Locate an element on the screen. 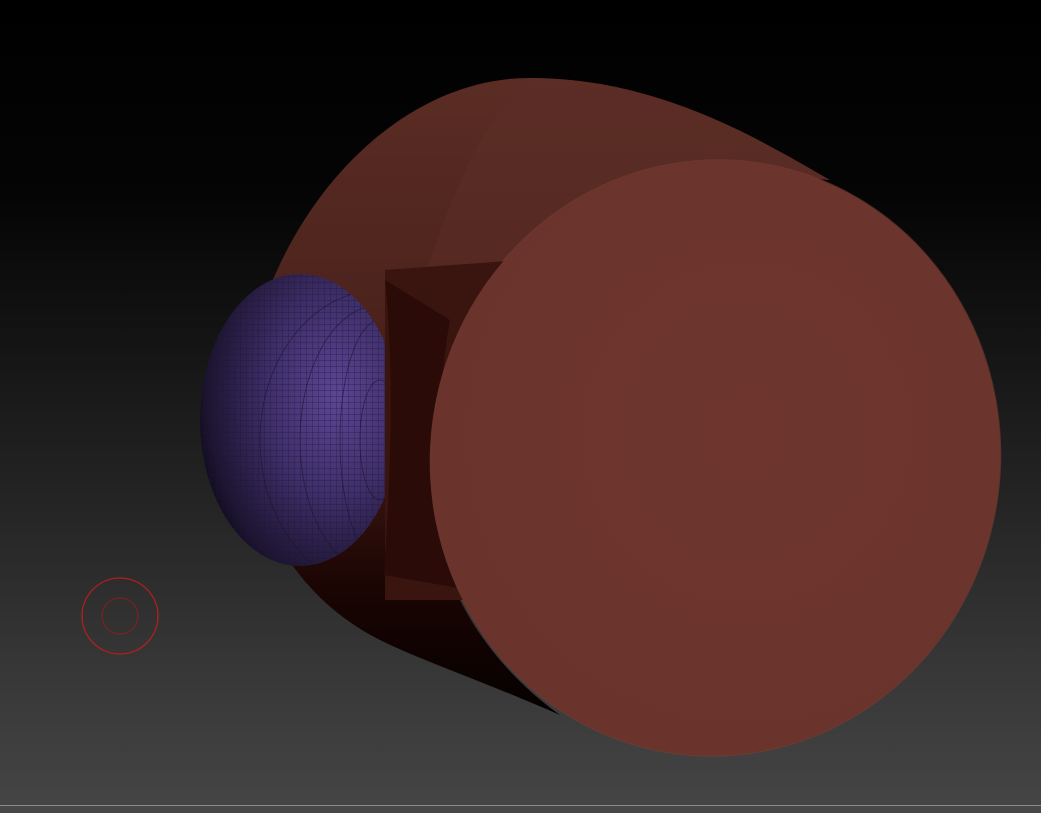  bottom-shelf is located at coordinates (520, 809).